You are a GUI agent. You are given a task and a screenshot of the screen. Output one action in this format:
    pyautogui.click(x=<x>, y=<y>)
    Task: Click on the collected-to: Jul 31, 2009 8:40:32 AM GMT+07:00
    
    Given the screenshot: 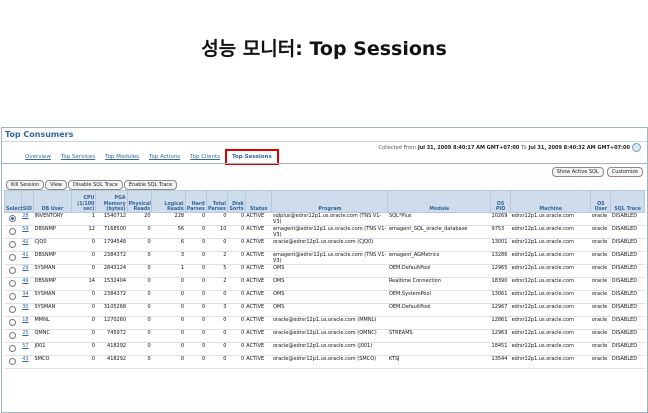 What is the action you would take?
    pyautogui.click(x=579, y=147)
    